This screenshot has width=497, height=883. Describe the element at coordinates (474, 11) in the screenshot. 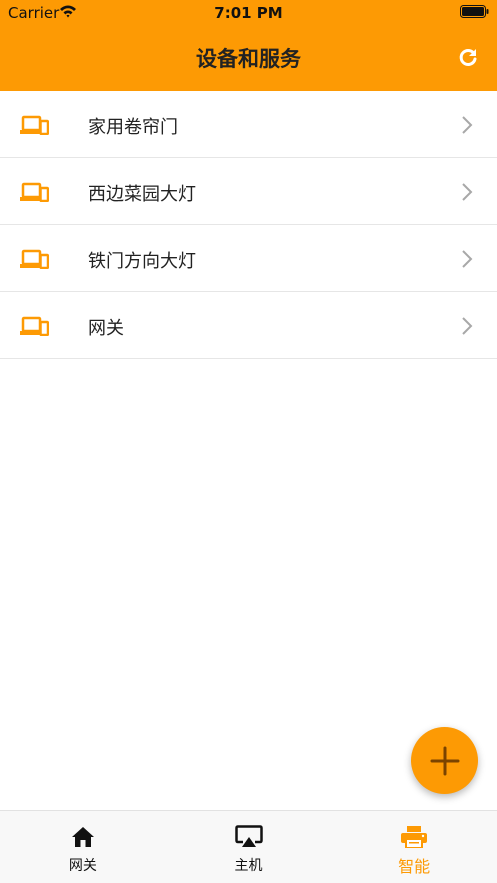

I see `battery-icon` at that location.